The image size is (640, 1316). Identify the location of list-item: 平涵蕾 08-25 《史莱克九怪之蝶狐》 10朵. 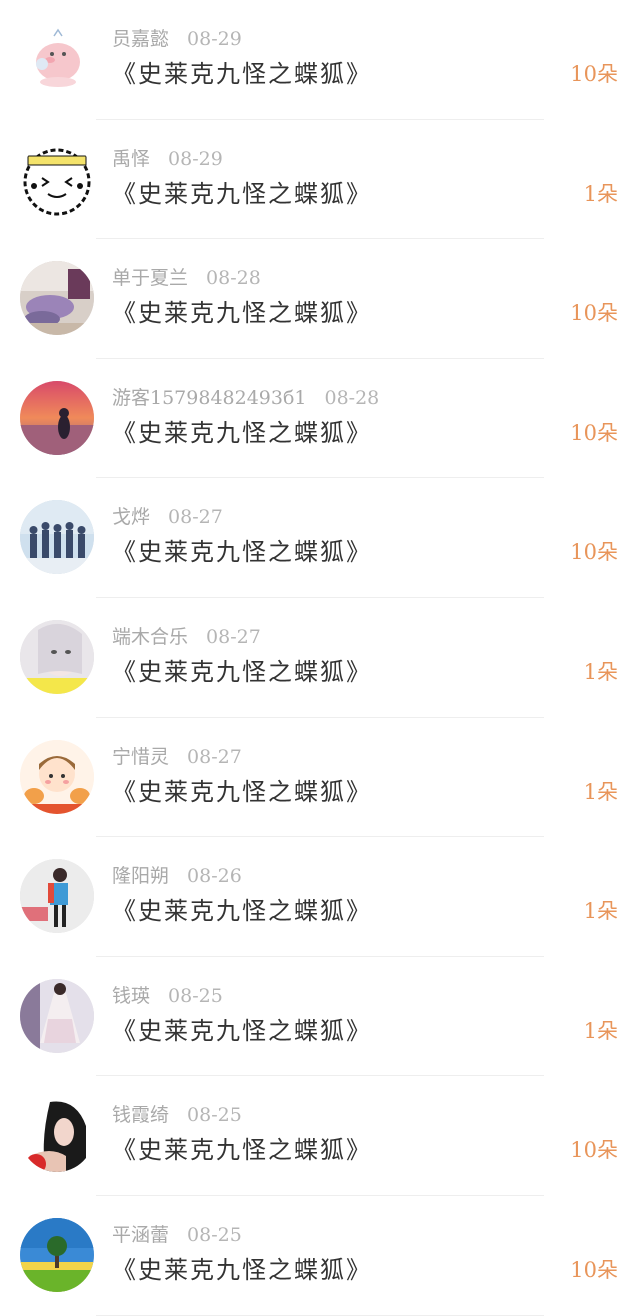
(320, 1256).